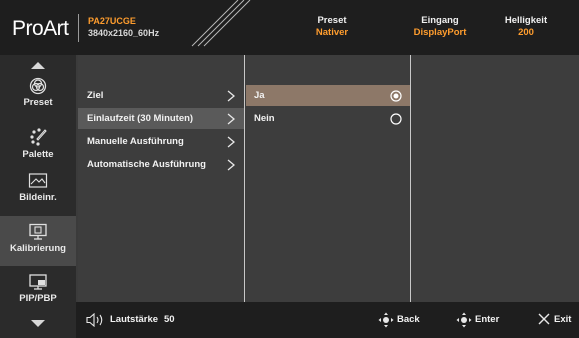 Image resolution: width=579 pixels, height=338 pixels. What do you see at coordinates (169, 319) in the screenshot?
I see `volume-value: 50` at bounding box center [169, 319].